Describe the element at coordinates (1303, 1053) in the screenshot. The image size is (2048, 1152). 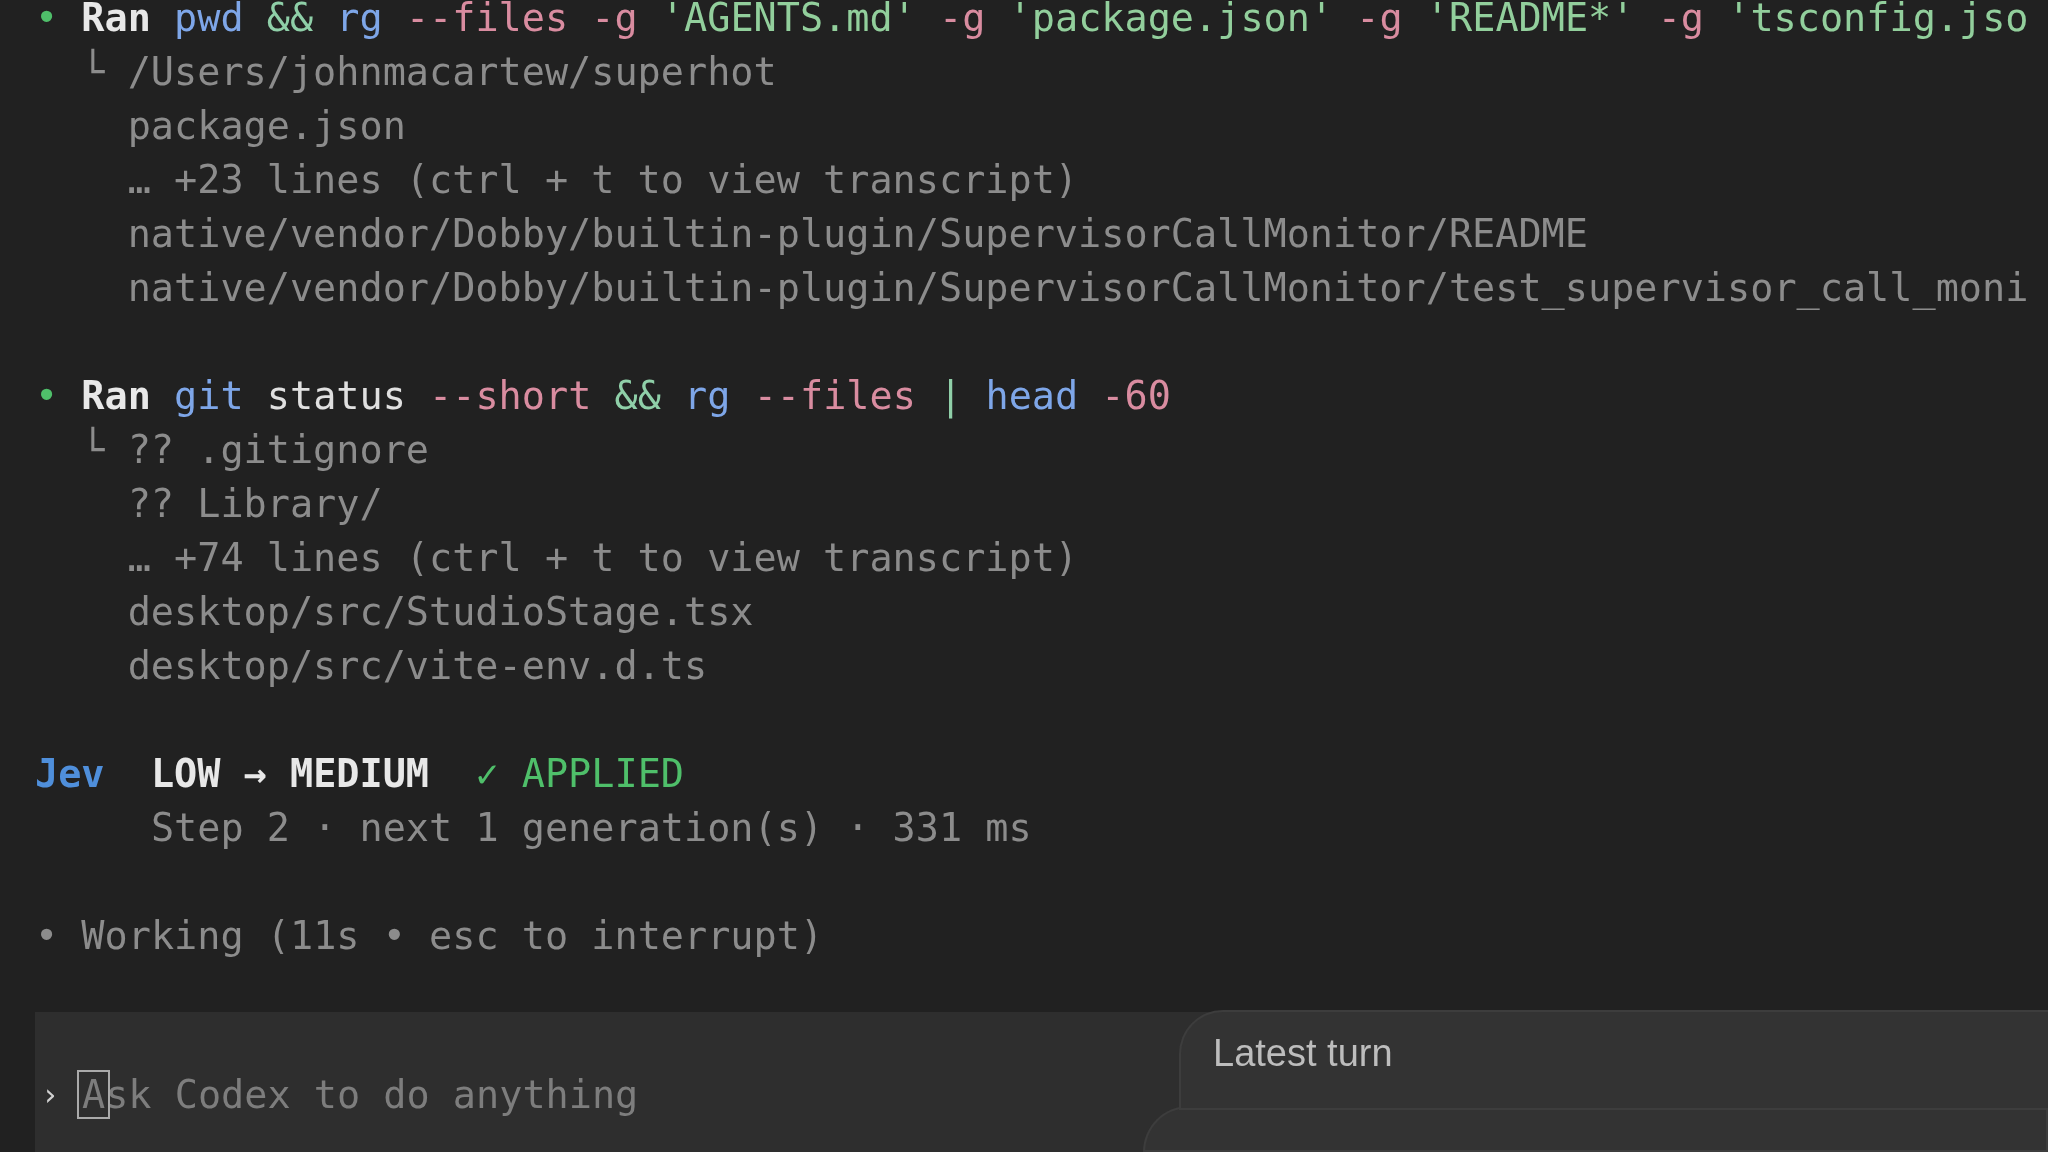
I see `popover-title: Latest turn` at that location.